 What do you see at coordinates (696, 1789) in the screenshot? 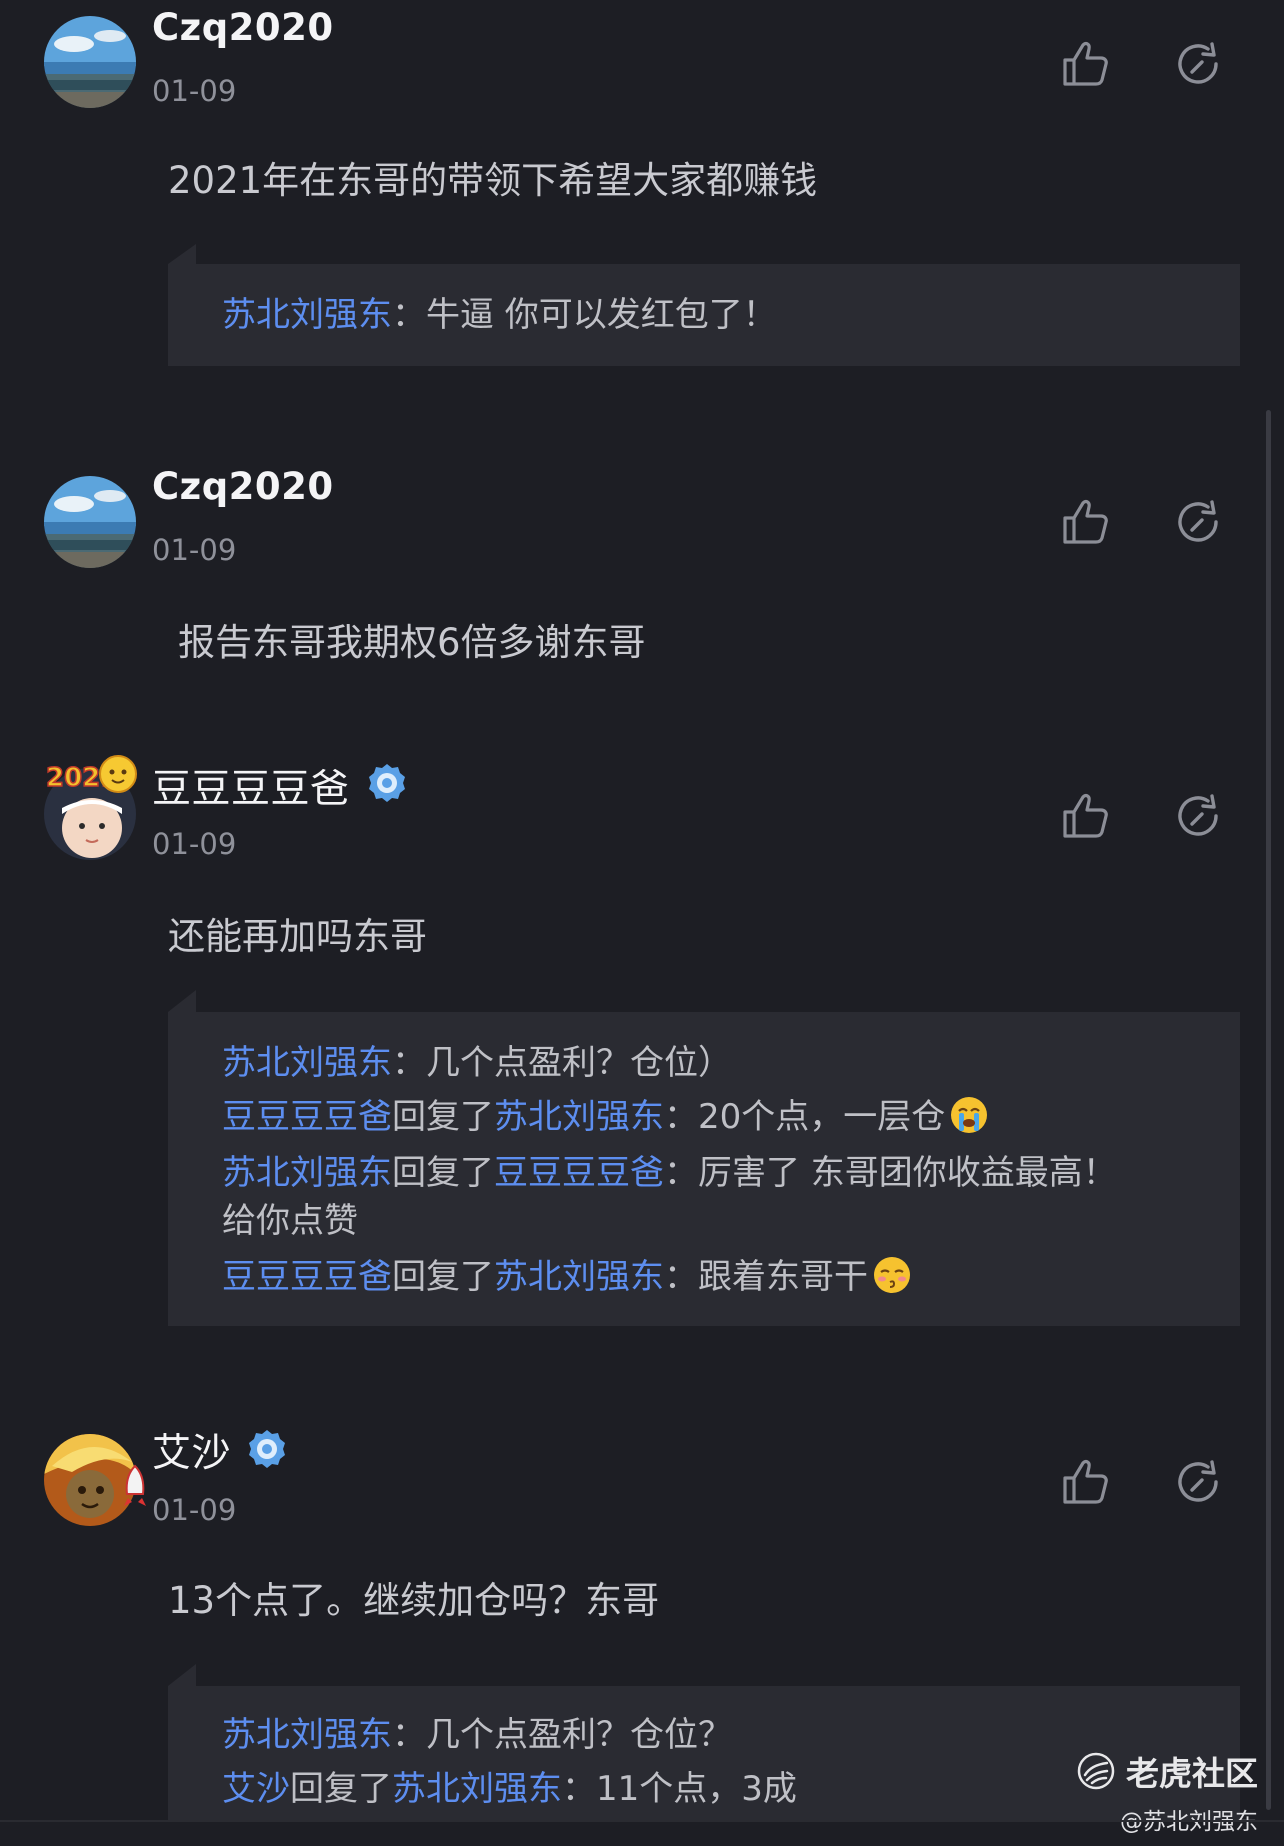
I see `reply-text: 11个点，3成` at bounding box center [696, 1789].